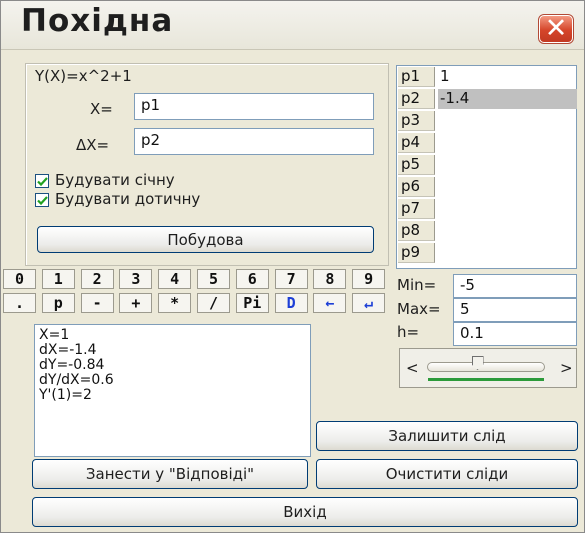 The height and width of the screenshot is (533, 585). I want to click on param-row: p4, so click(486, 143).